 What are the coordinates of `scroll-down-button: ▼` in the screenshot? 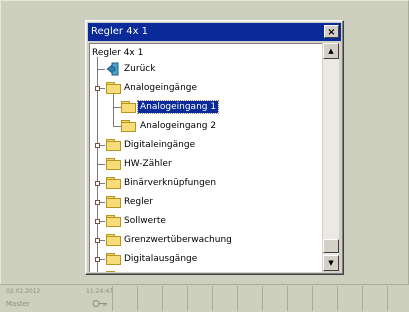 It's located at (331, 263).